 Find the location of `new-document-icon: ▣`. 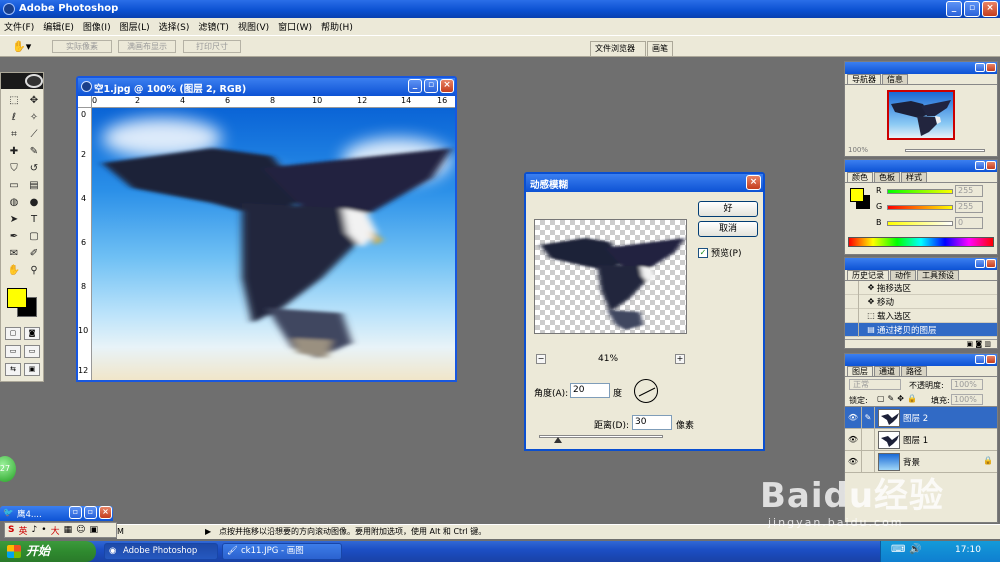

new-document-icon: ▣ is located at coordinates (969, 344).